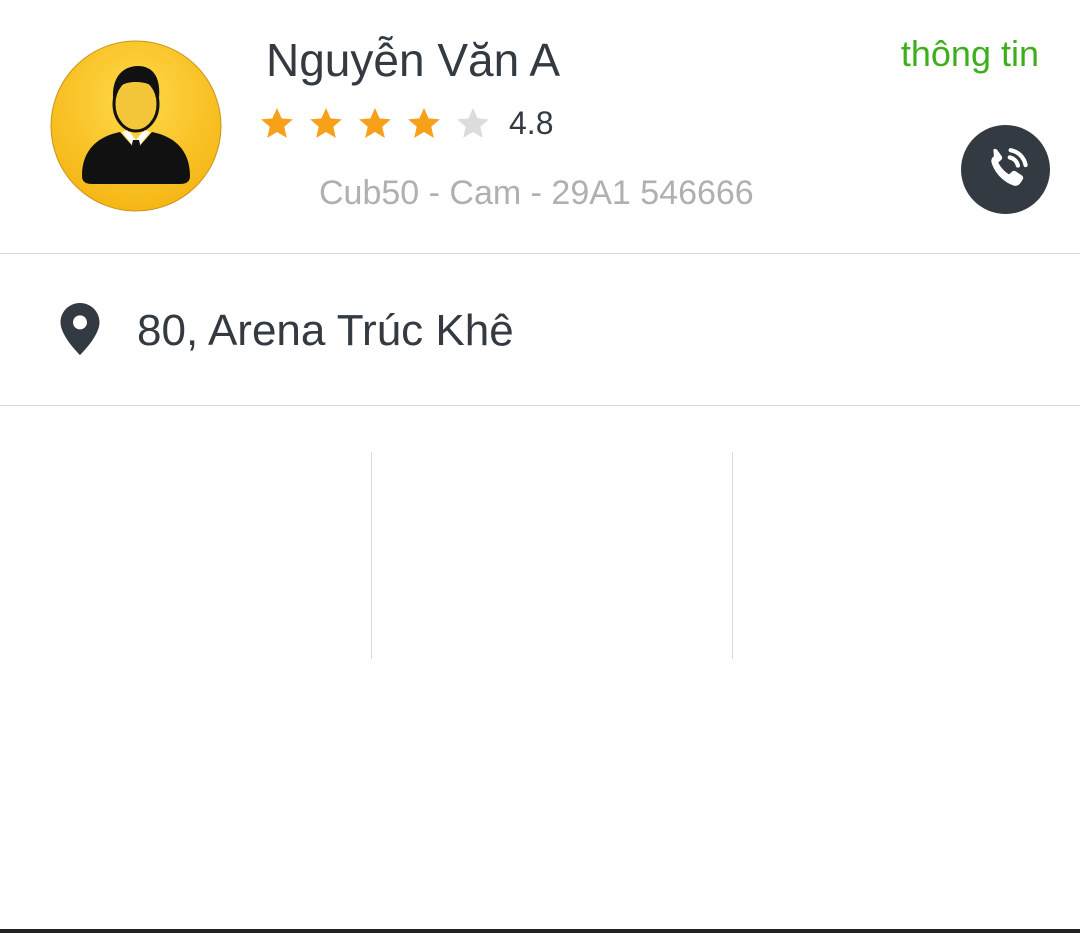  Describe the element at coordinates (405, 123) in the screenshot. I see `driver-rating: 4.8` at that location.